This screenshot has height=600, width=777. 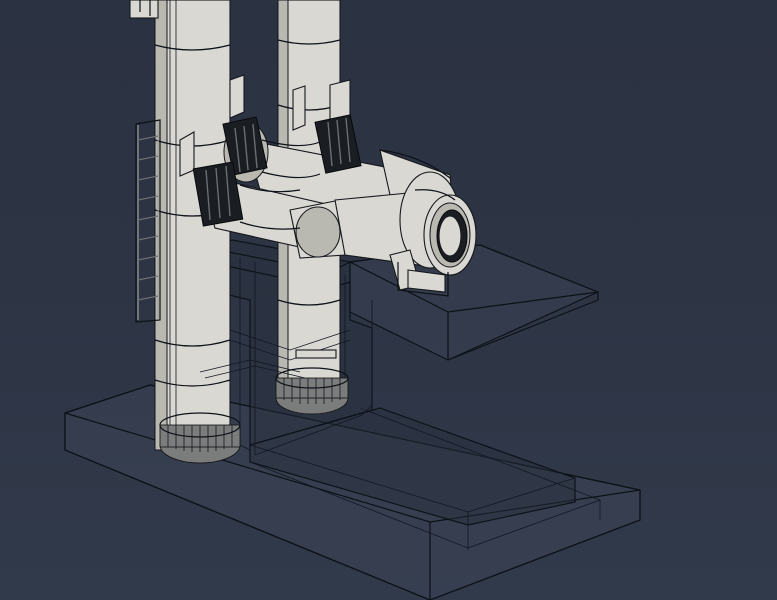 I want to click on transparent-outlet-pad, so click(x=474, y=302).